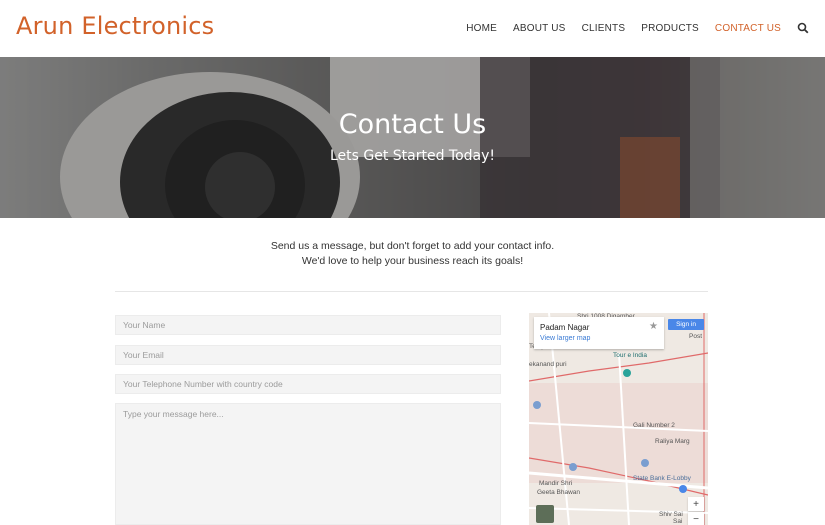 This screenshot has height=525, width=825. I want to click on map-label-post: Post, so click(696, 336).